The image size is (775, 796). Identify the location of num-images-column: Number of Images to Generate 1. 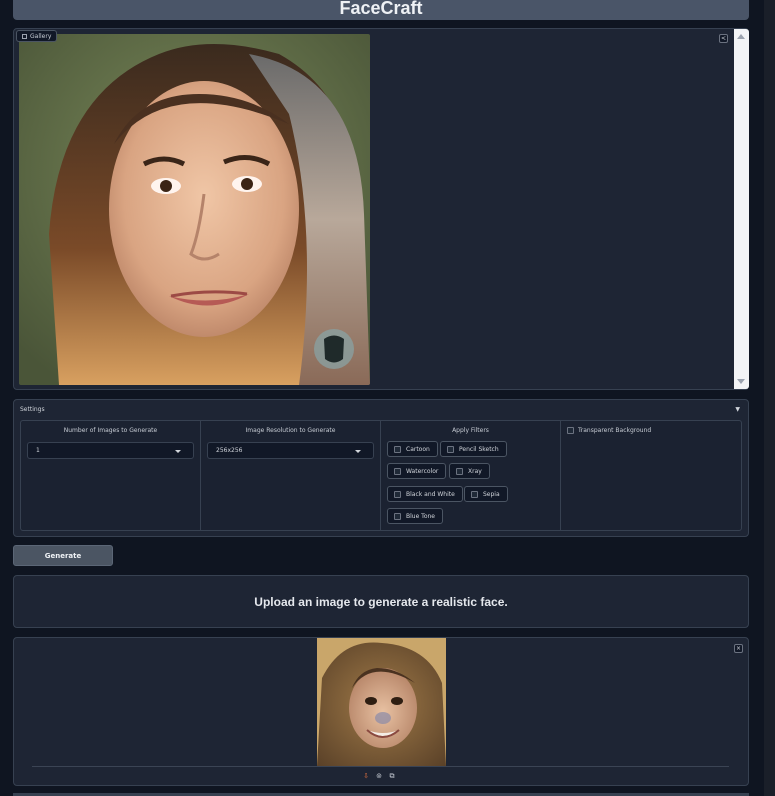
(111, 475).